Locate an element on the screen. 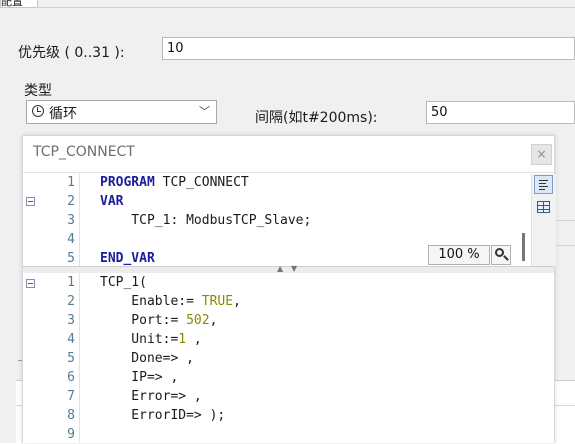  chevron-down-icon: ﹀ is located at coordinates (204, 111).